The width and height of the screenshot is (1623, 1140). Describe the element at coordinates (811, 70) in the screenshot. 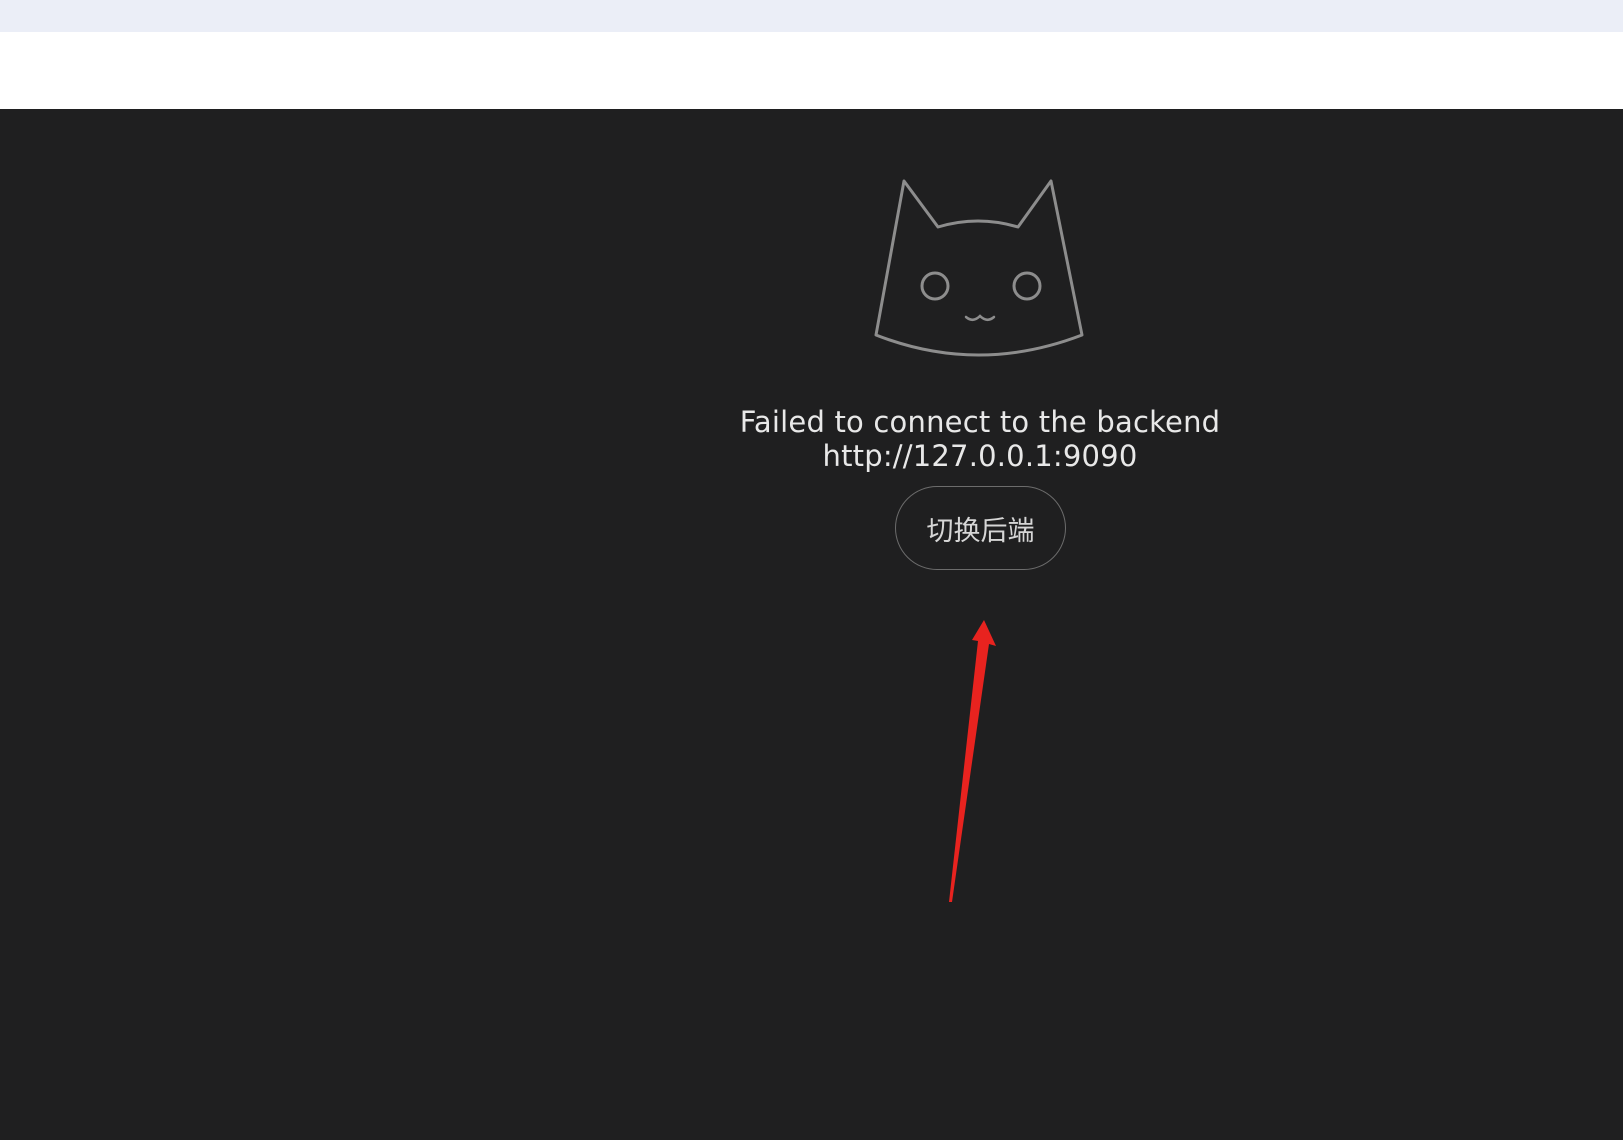

I see `page-header-bar` at that location.